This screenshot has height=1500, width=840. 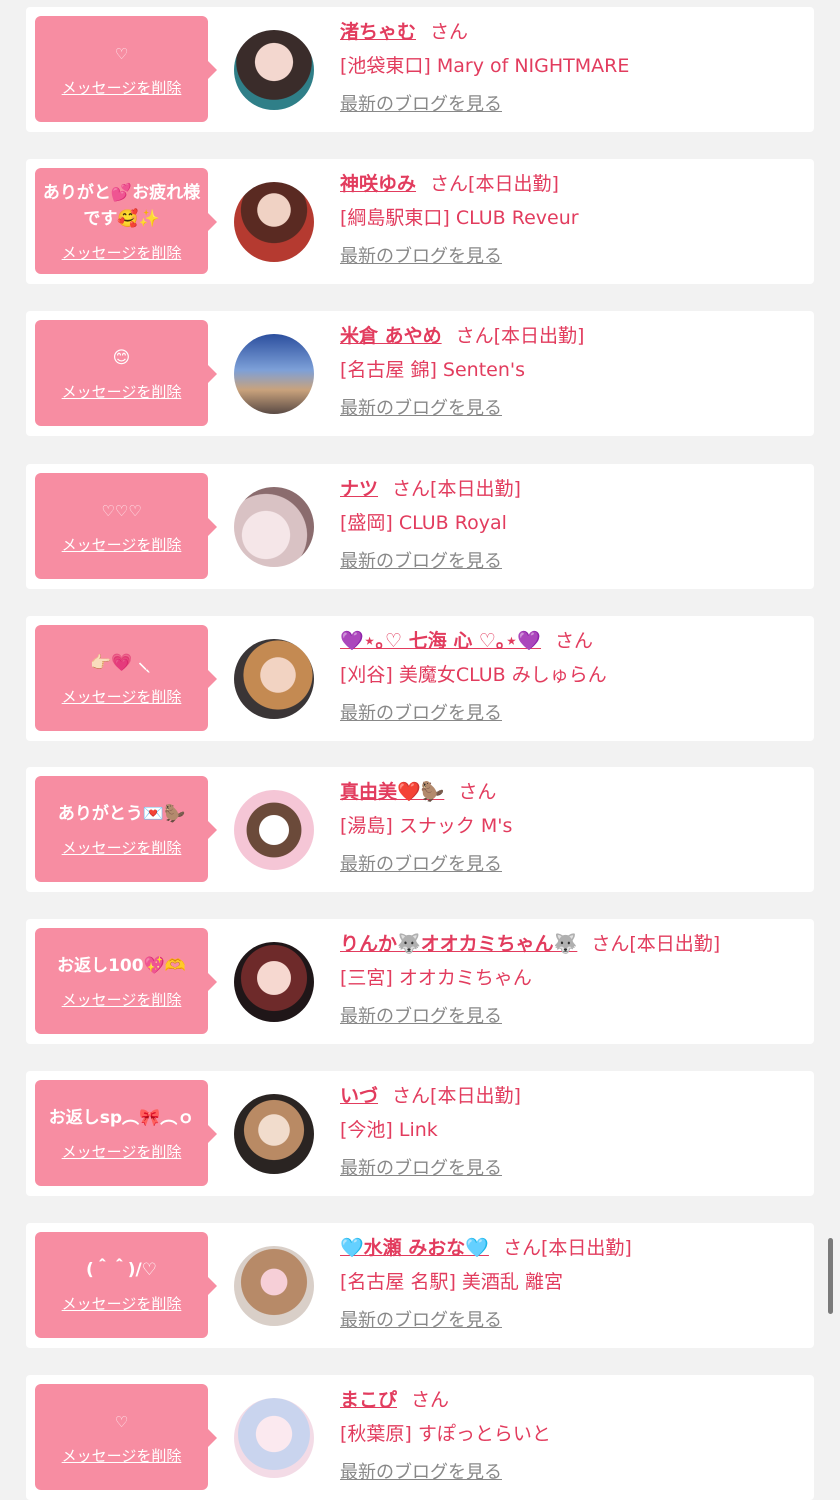 I want to click on cast-name-link: りんか🐺オオカミちゃん🐺, so click(x=458, y=944).